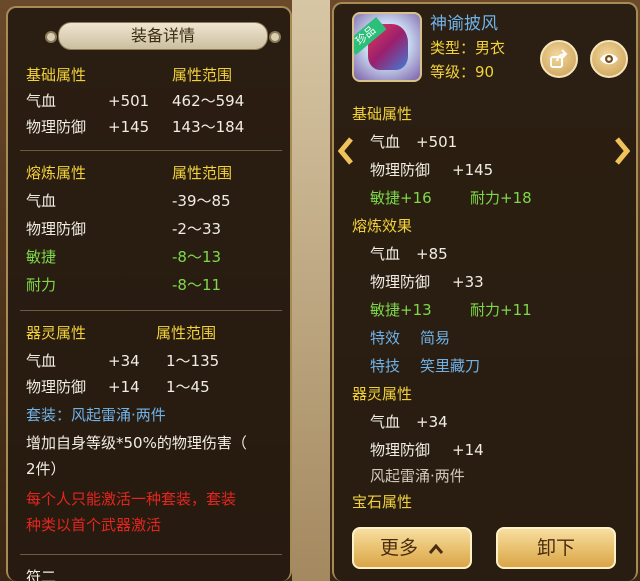  I want to click on chevron-left-icon, so click(345, 151).